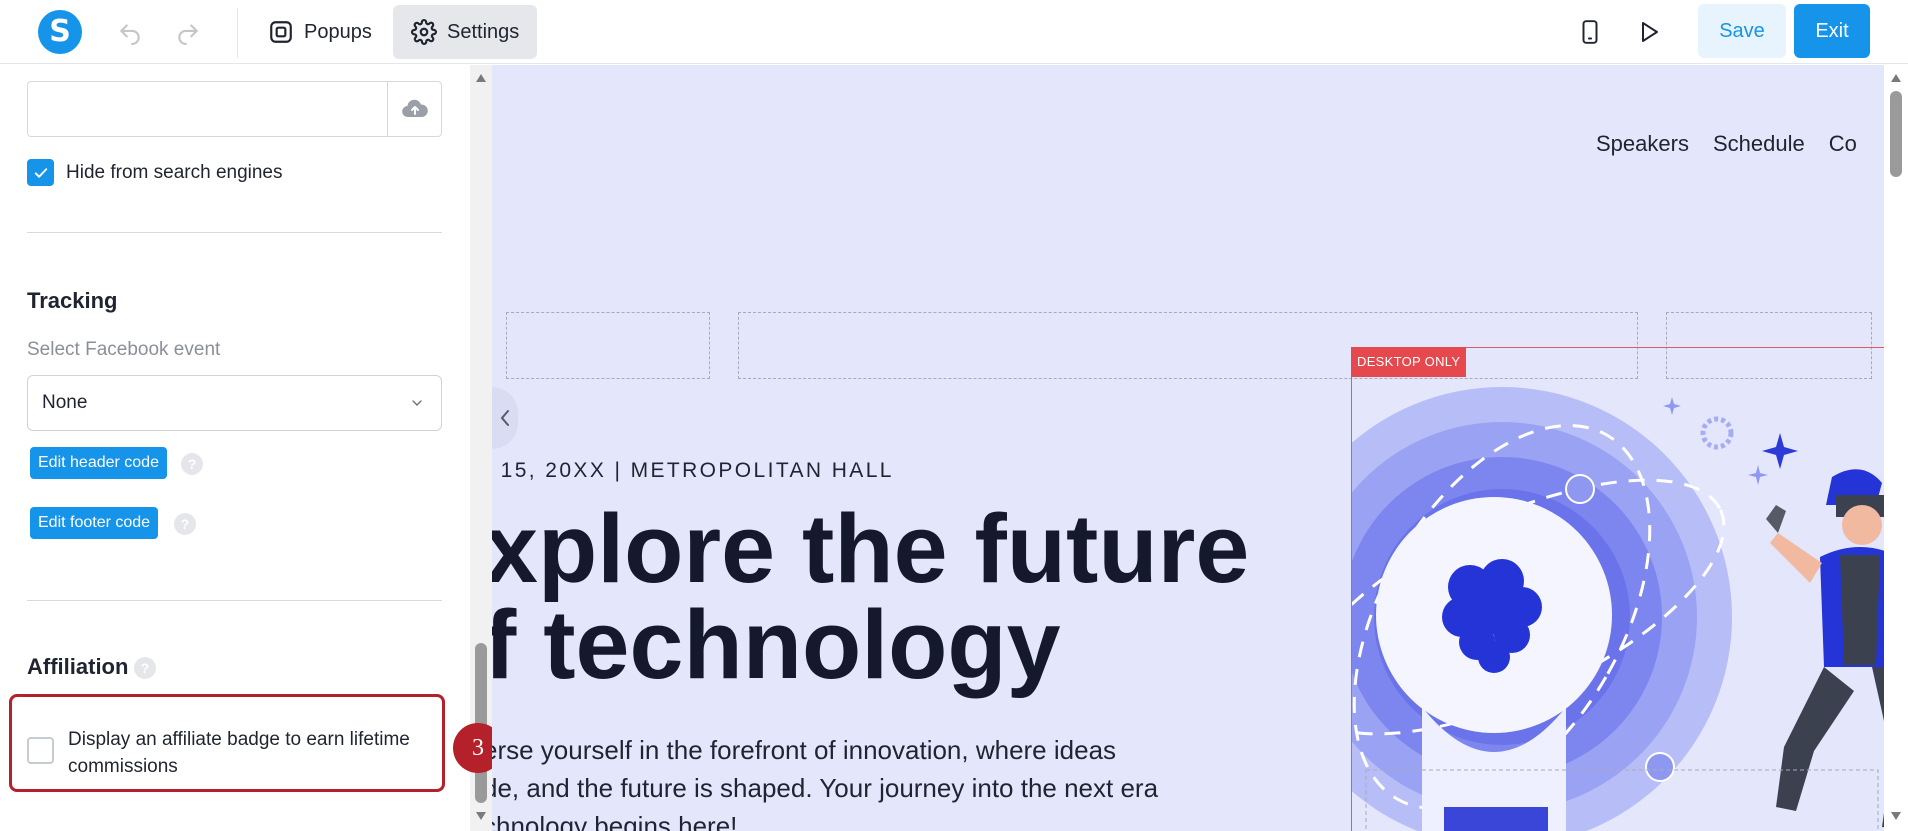 Image resolution: width=1908 pixels, height=831 pixels. Describe the element at coordinates (776, 644) in the screenshot. I see `hero-headline-line-2: f technology` at that location.